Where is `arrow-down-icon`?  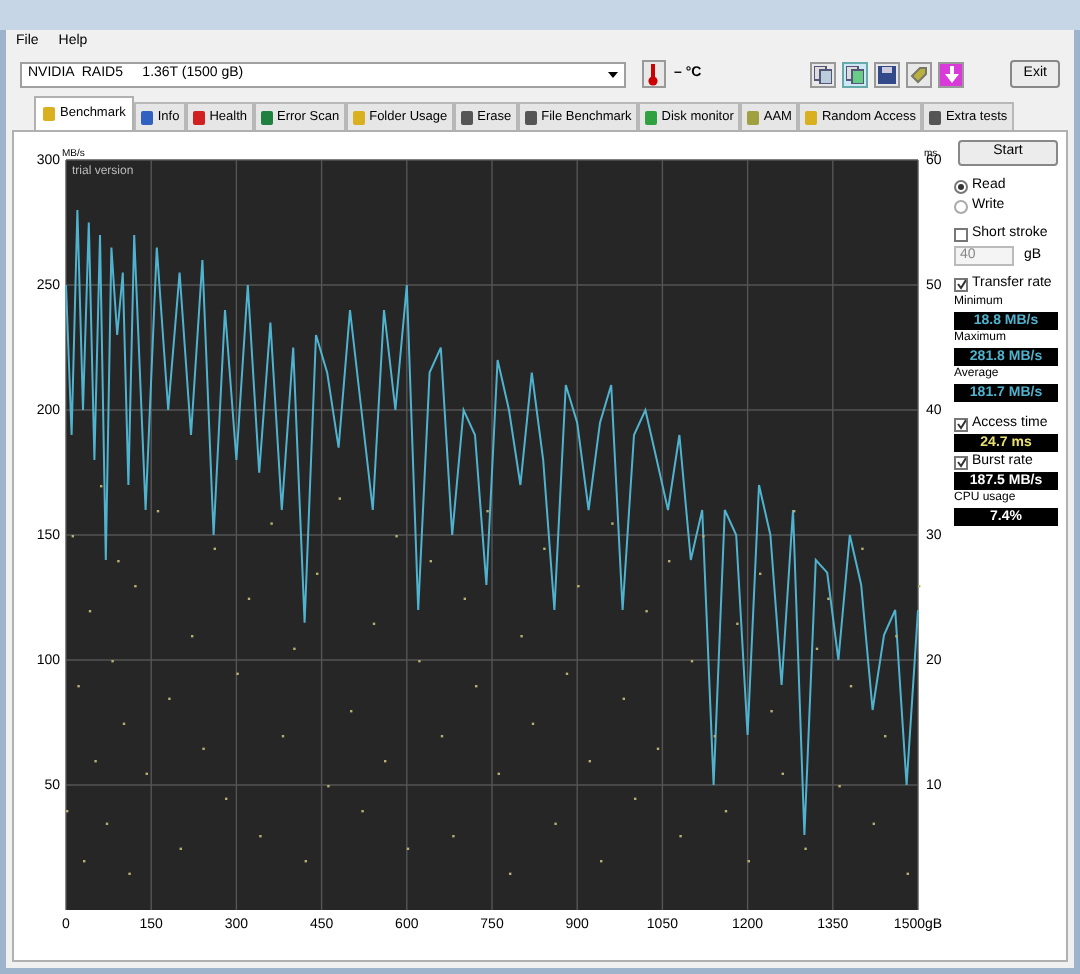 arrow-down-icon is located at coordinates (951, 74).